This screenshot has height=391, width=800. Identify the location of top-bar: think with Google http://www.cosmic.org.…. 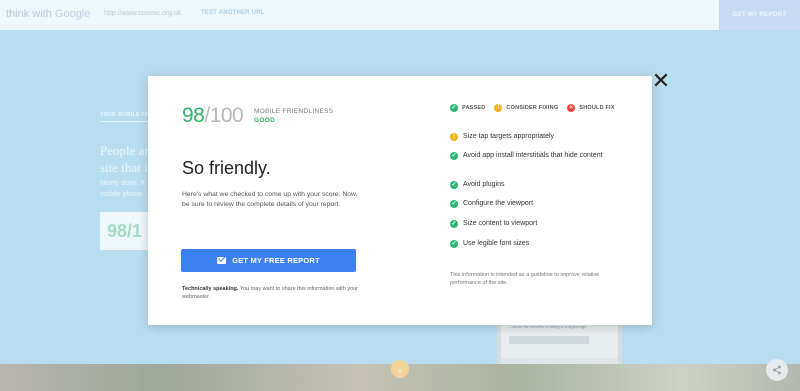
(400, 15).